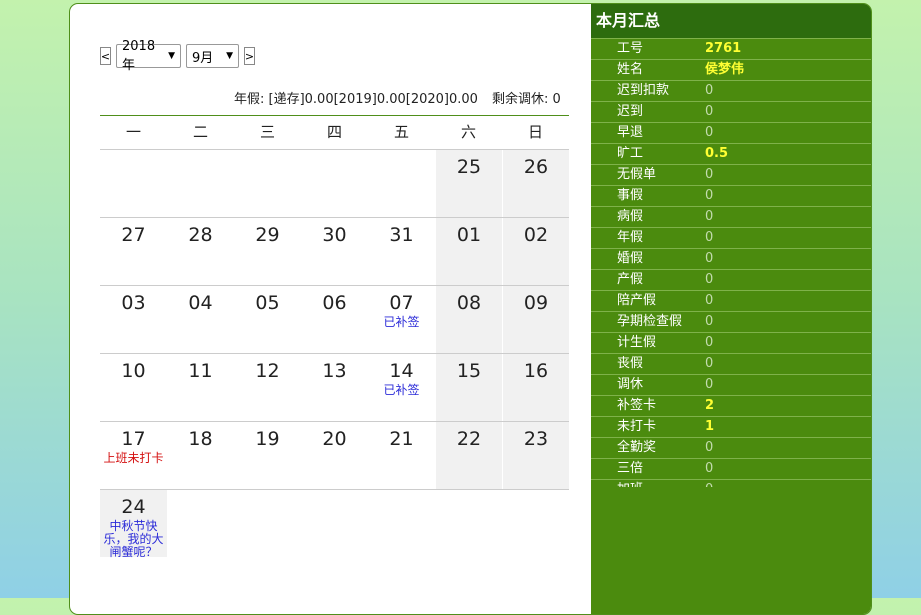 Image resolution: width=921 pixels, height=615 pixels. I want to click on next-month-button: >, so click(249, 56).